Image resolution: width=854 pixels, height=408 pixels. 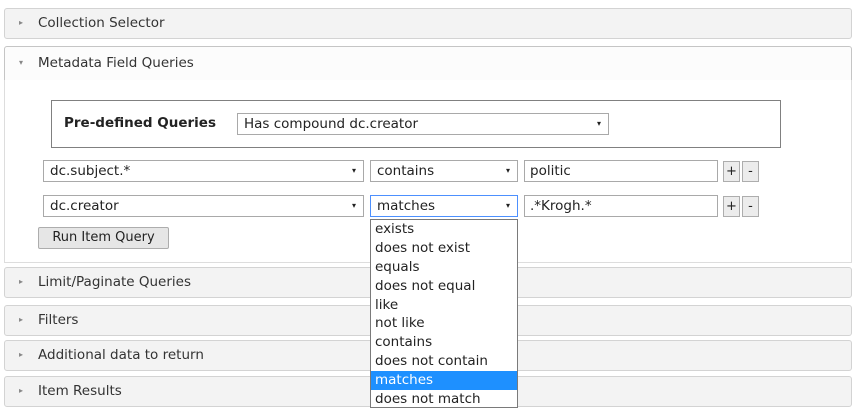 I want to click on value-input-row-2: .*Krogh.*, so click(x=621, y=206).